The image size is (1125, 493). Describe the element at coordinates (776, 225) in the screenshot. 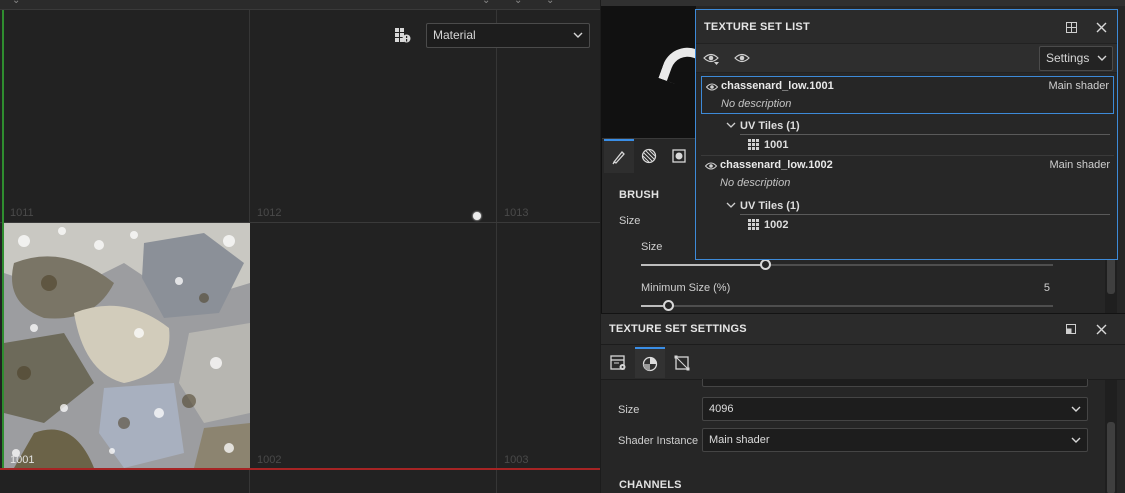

I see `uv-tile-label: 1002` at that location.